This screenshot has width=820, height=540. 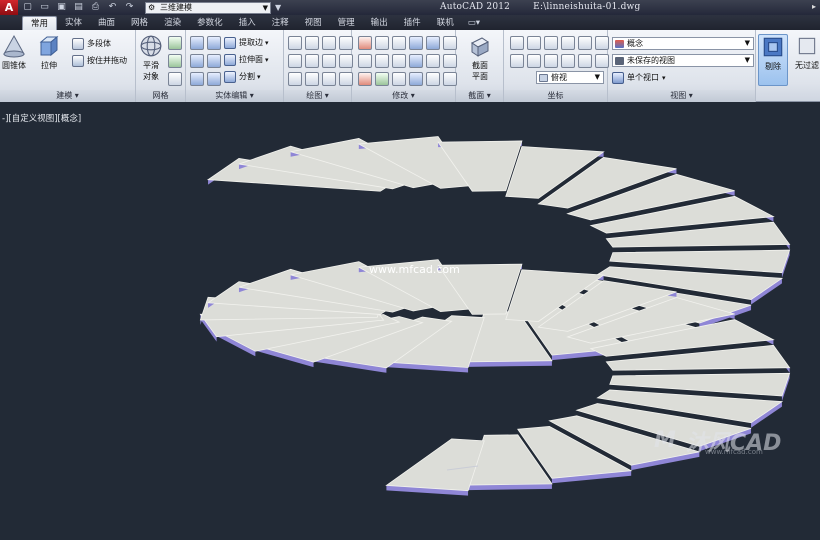 I want to click on redo-icon: ↷, so click(x=129, y=7).